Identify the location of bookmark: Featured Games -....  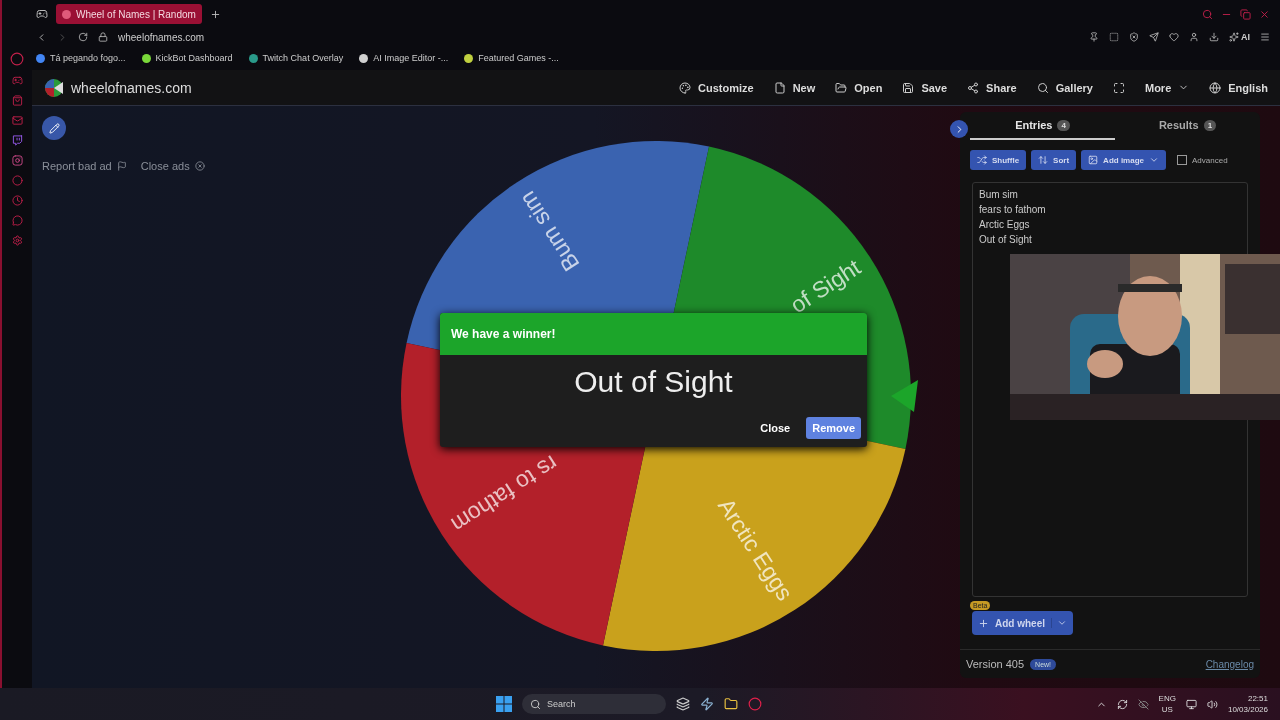
(511, 58).